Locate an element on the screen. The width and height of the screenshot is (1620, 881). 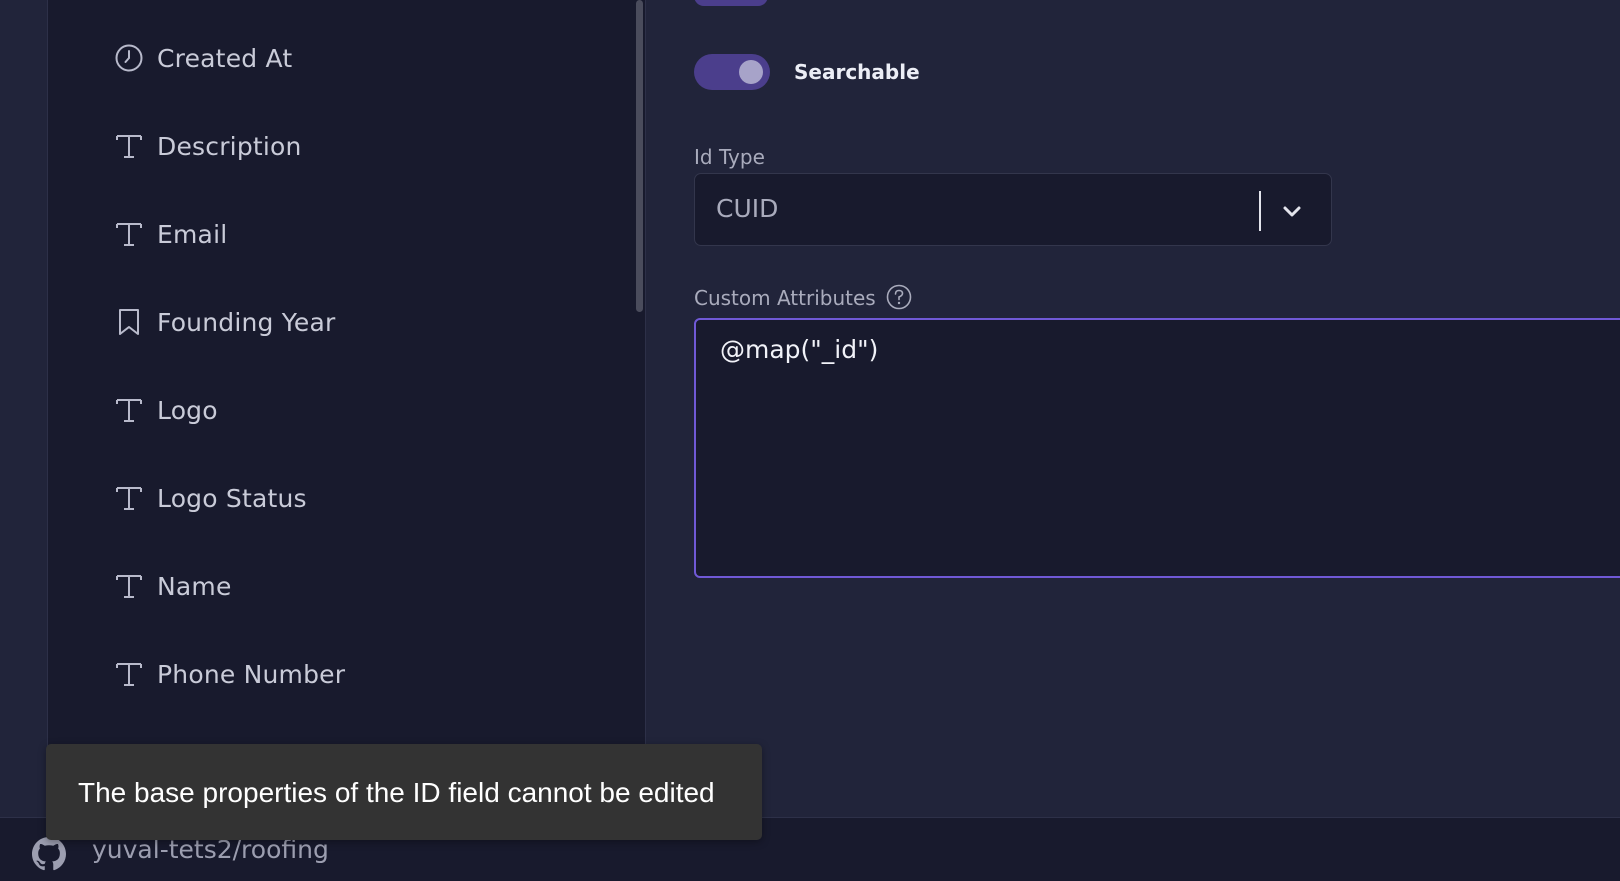
field-item-founding-year: Founding Year is located at coordinates (224, 322).